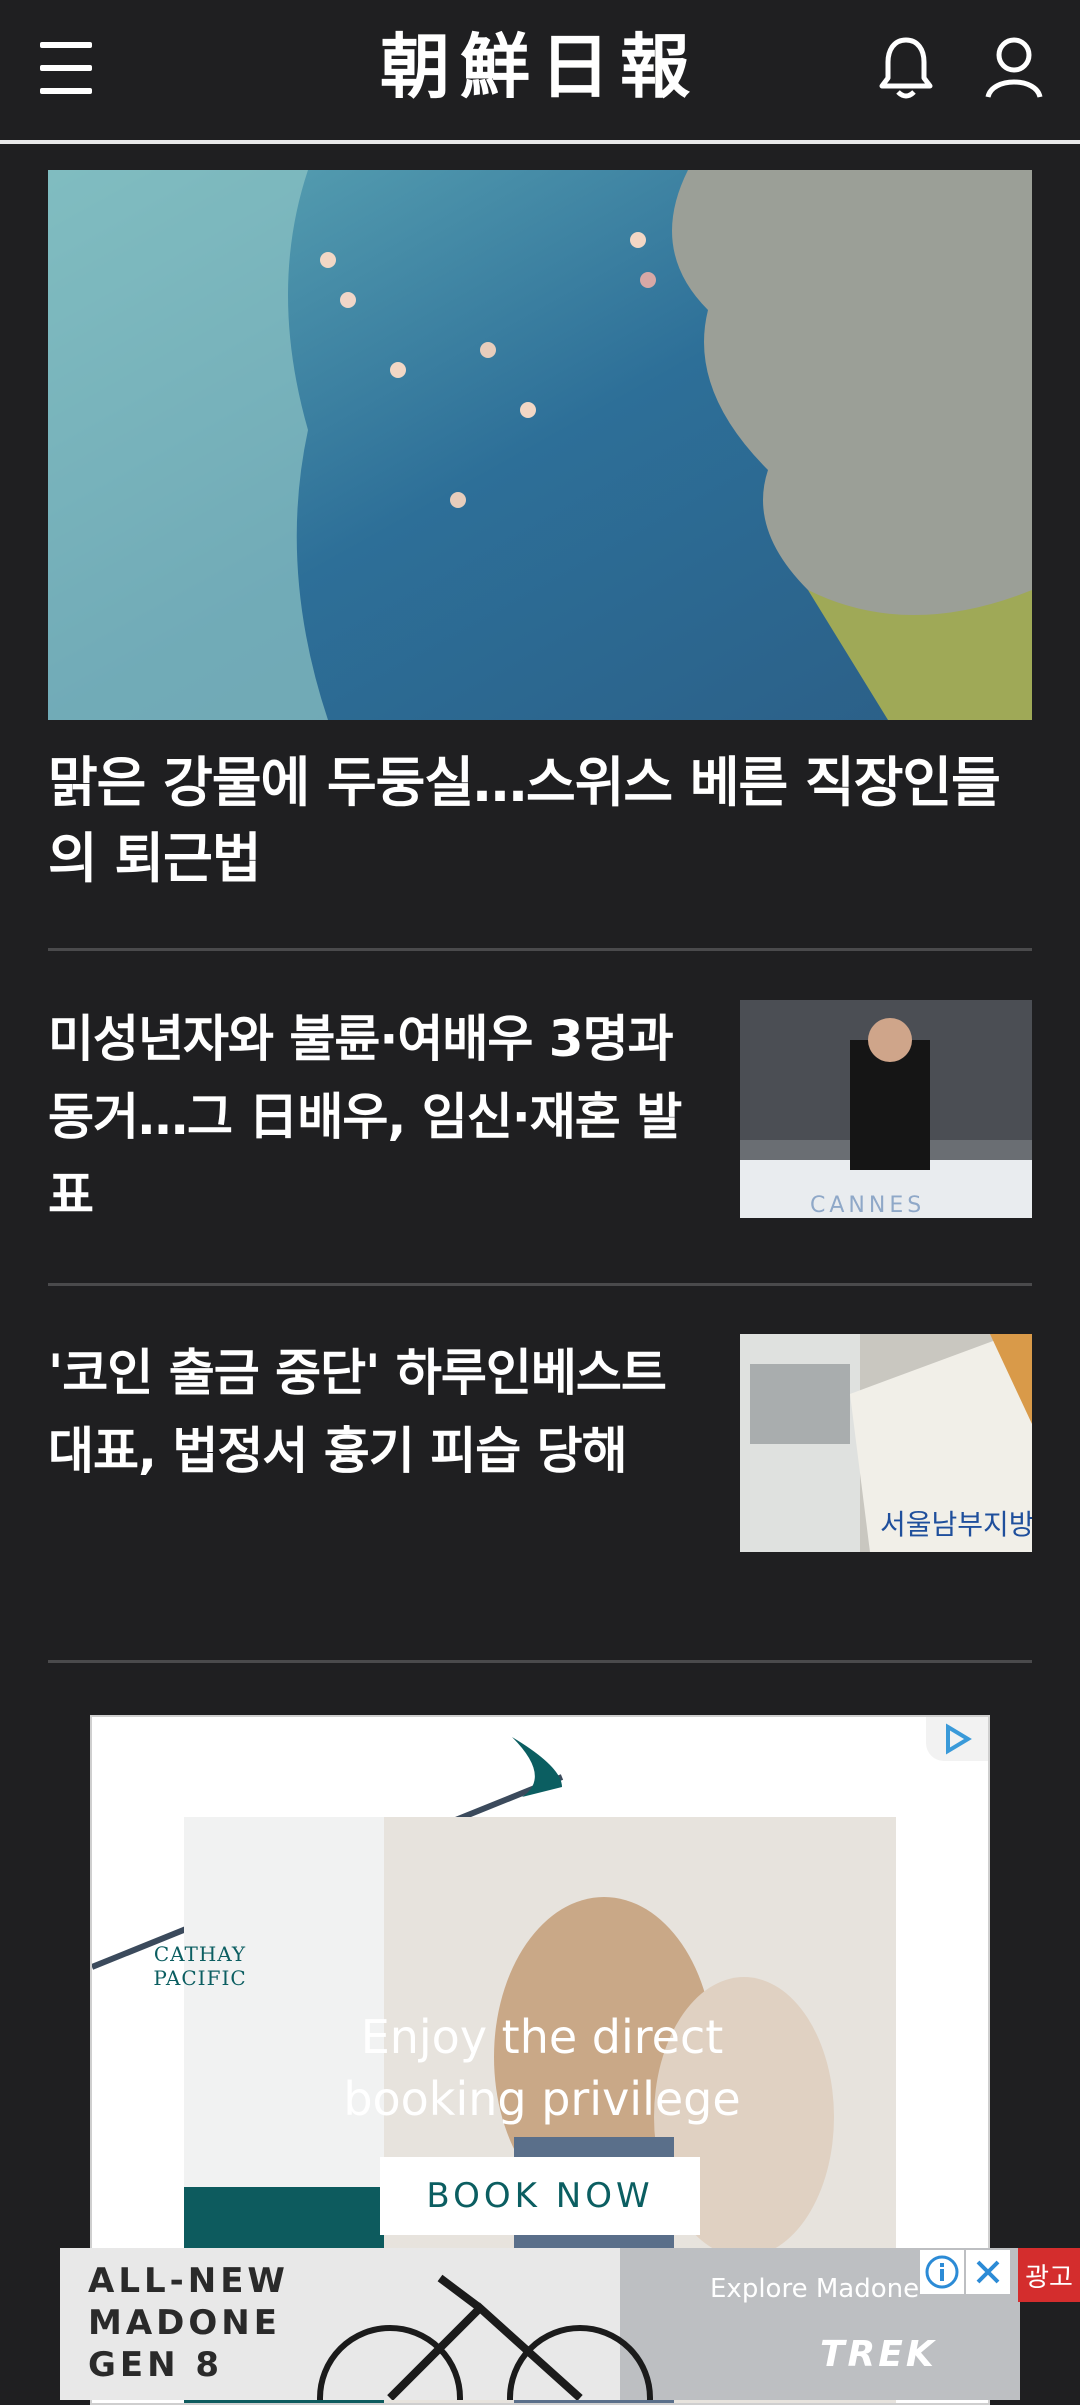 The width and height of the screenshot is (1080, 2405). What do you see at coordinates (542, 2099) in the screenshot?
I see `ad-headline-line2: booking privilege` at bounding box center [542, 2099].